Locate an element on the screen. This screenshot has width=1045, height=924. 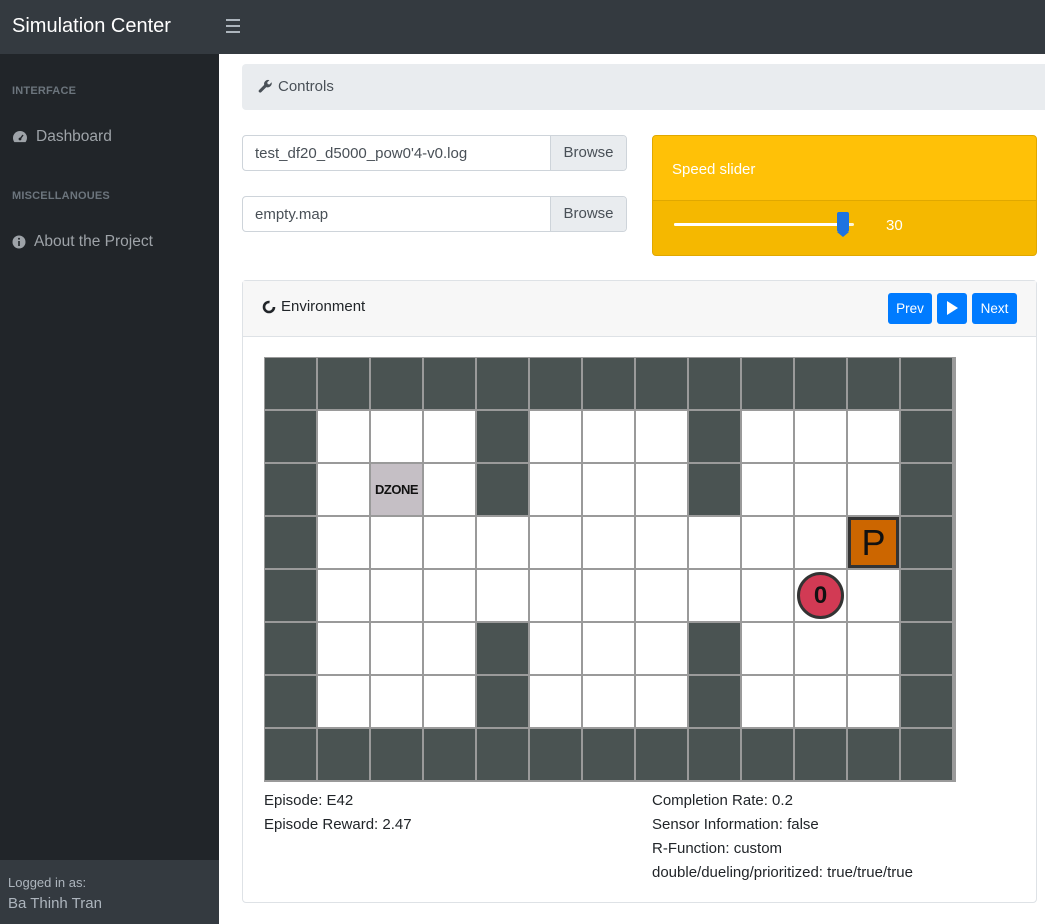
sidebar-item-dashboard: Dashboard is located at coordinates (62, 137).